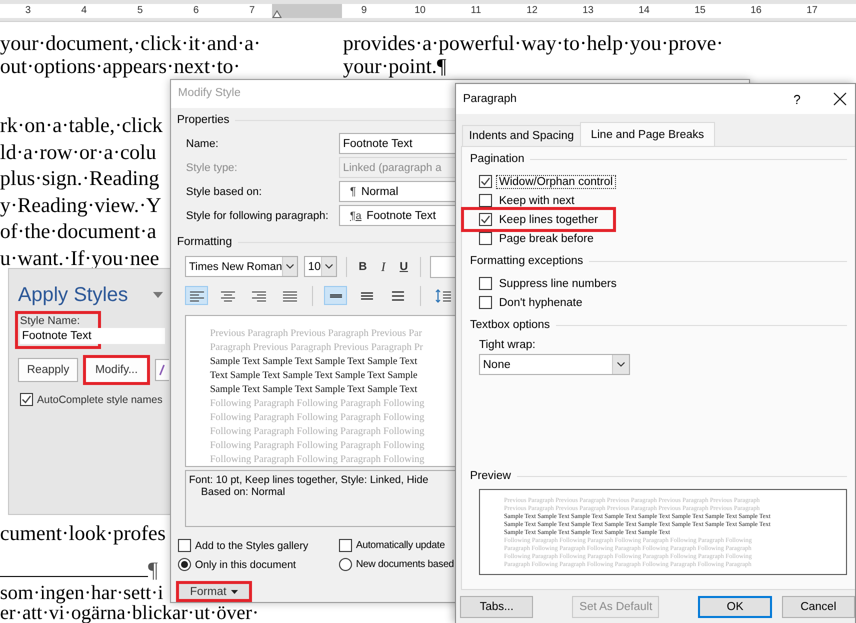 The image size is (856, 623). I want to click on preview-text-line: Text Sample Text Sample Text Sample Text Sample, so click(314, 376).